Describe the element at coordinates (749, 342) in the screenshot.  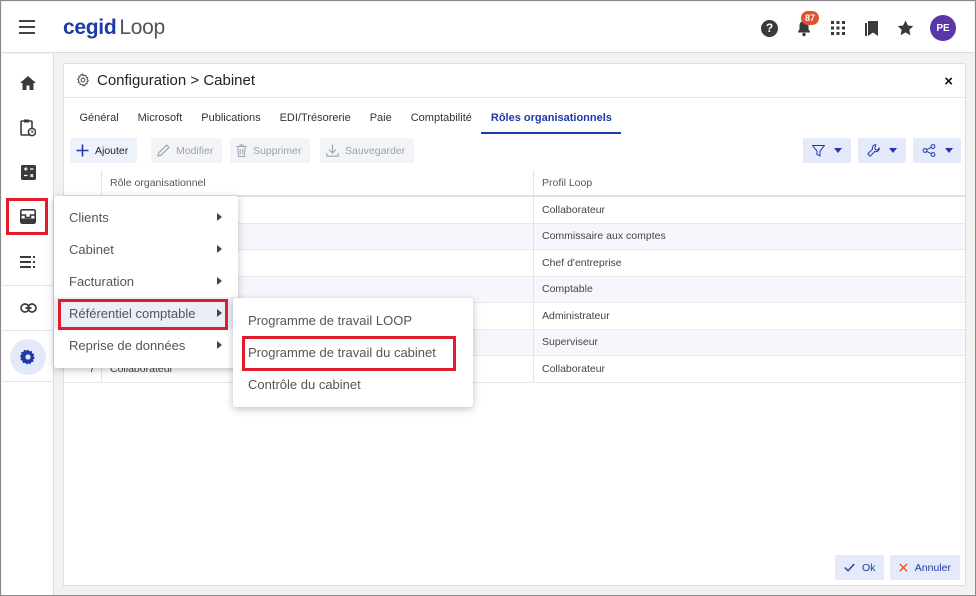
I see `cell-profile: Superviseur` at that location.